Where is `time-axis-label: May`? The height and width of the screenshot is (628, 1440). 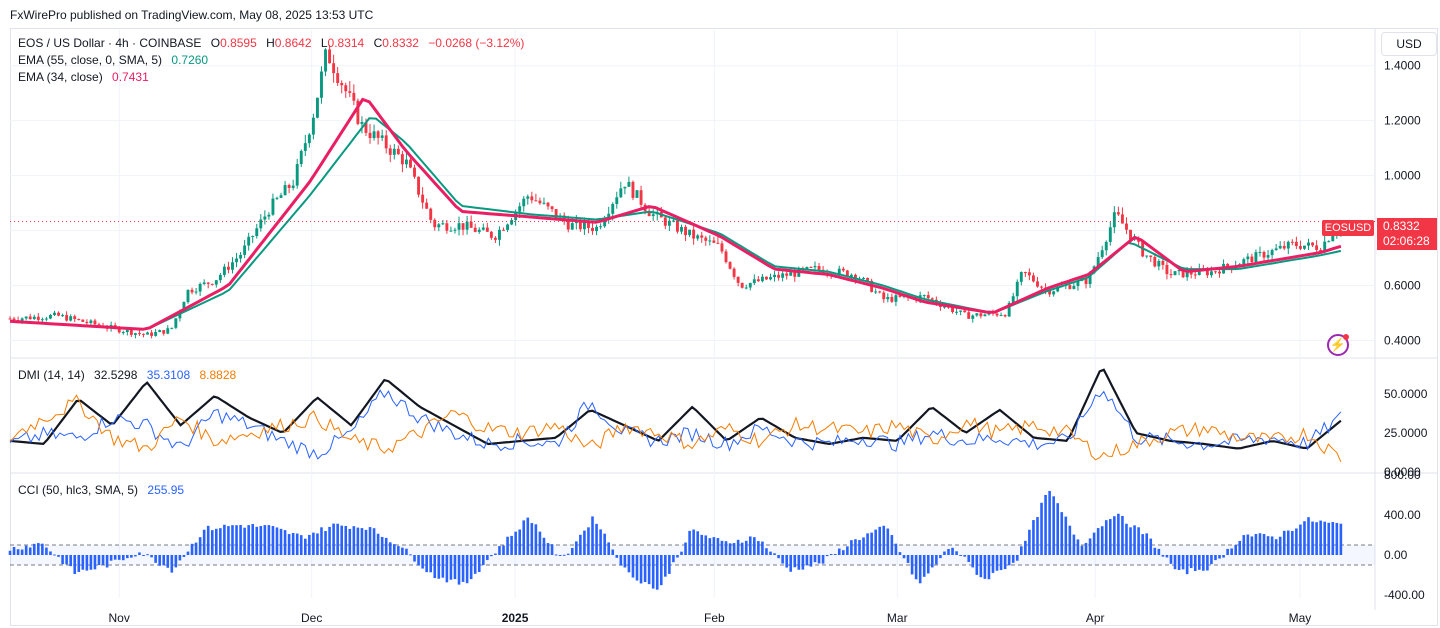 time-axis-label: May is located at coordinates (1300, 618).